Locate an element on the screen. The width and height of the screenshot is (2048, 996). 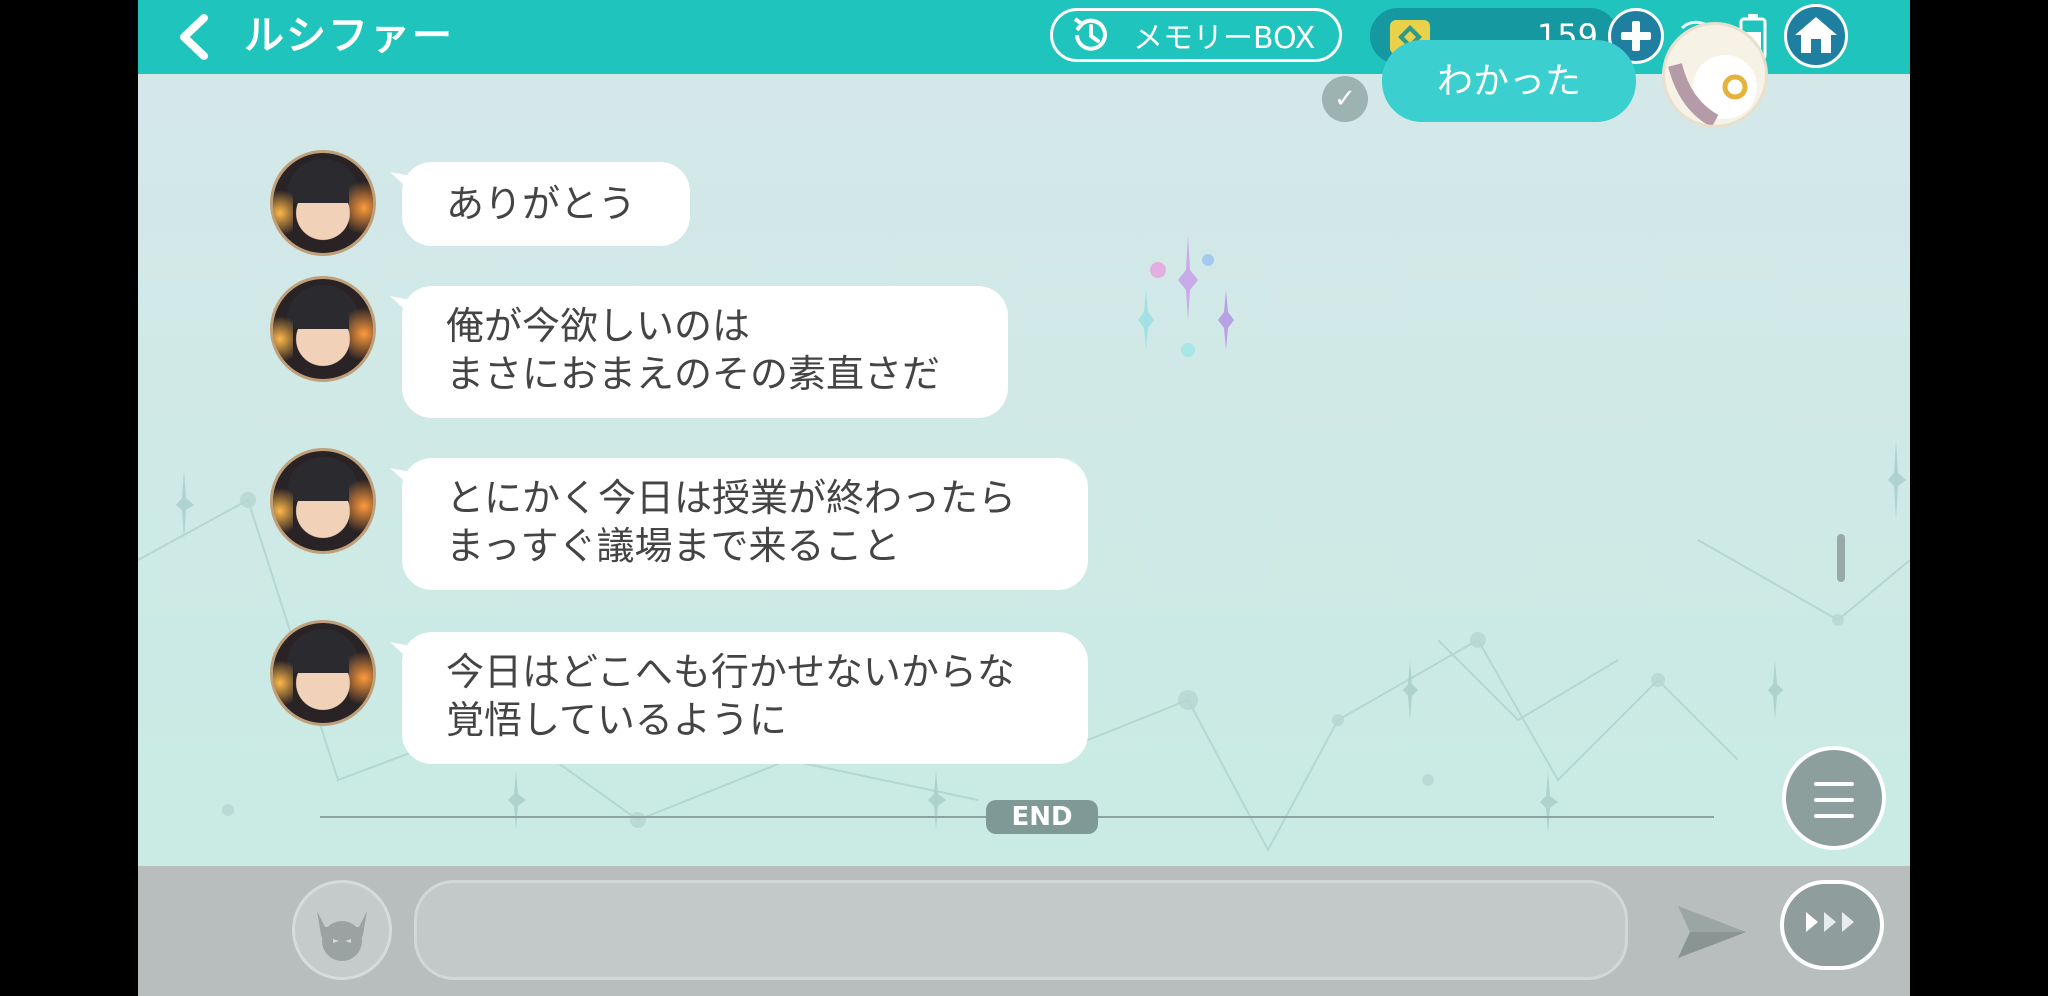
message-bubble: 今日はどこへも行かせないからな 覚悟しているように is located at coordinates (745, 698).